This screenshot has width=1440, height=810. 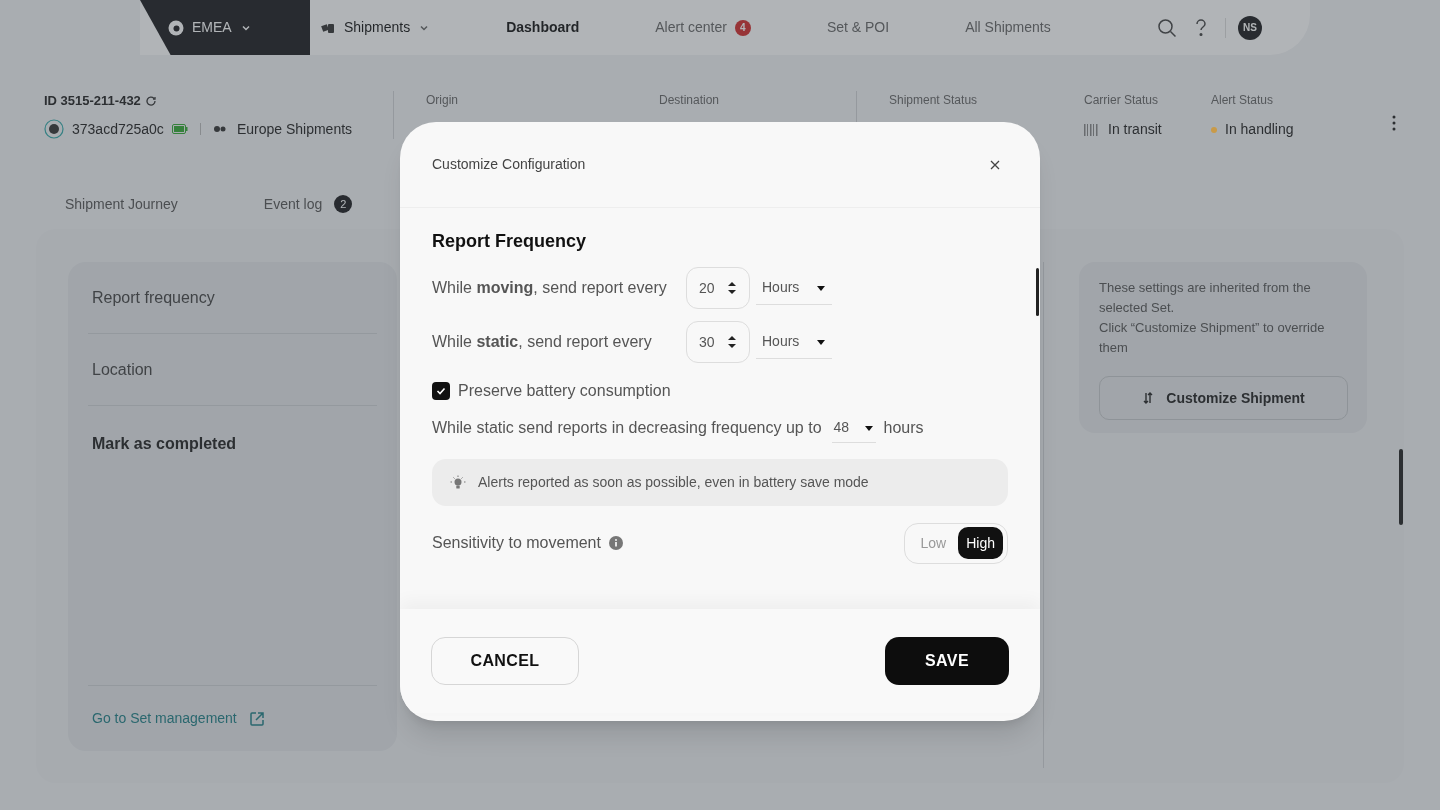 I want to click on sensitivity-label: Sensitivity to movement, so click(x=516, y=543).